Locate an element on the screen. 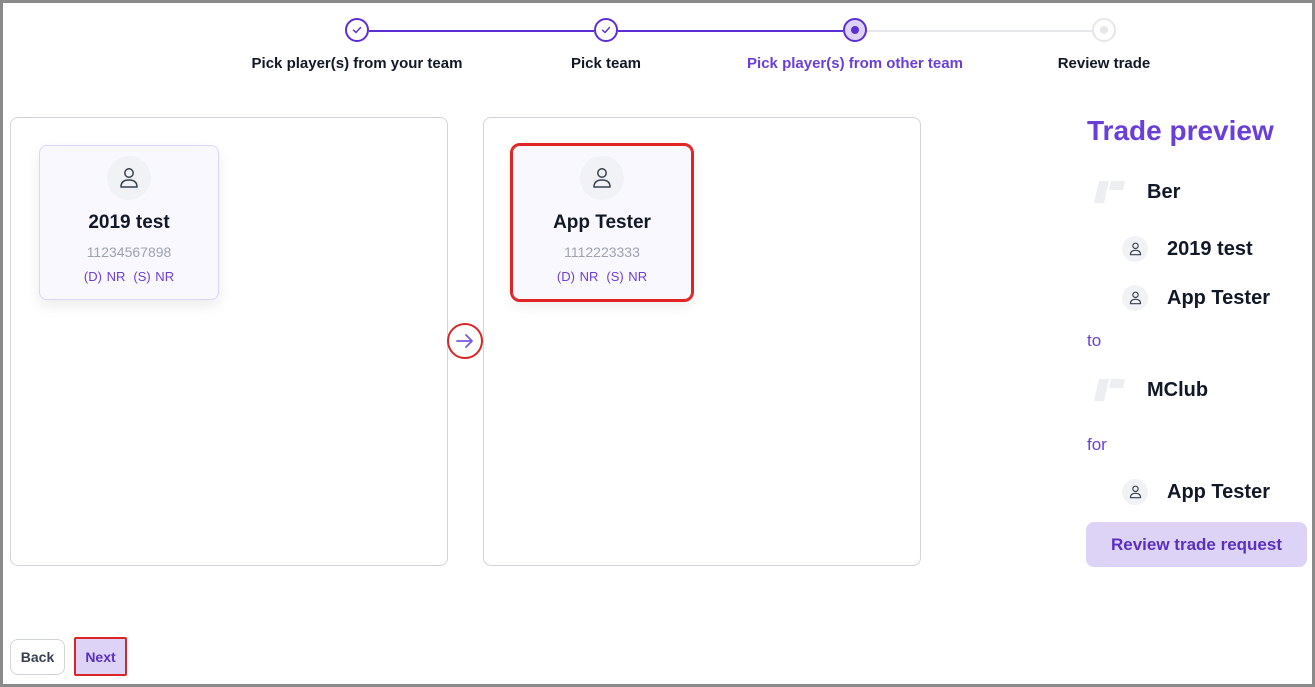 Image resolution: width=1315 pixels, height=687 pixels. step-4-label: Review trade is located at coordinates (1104, 63).